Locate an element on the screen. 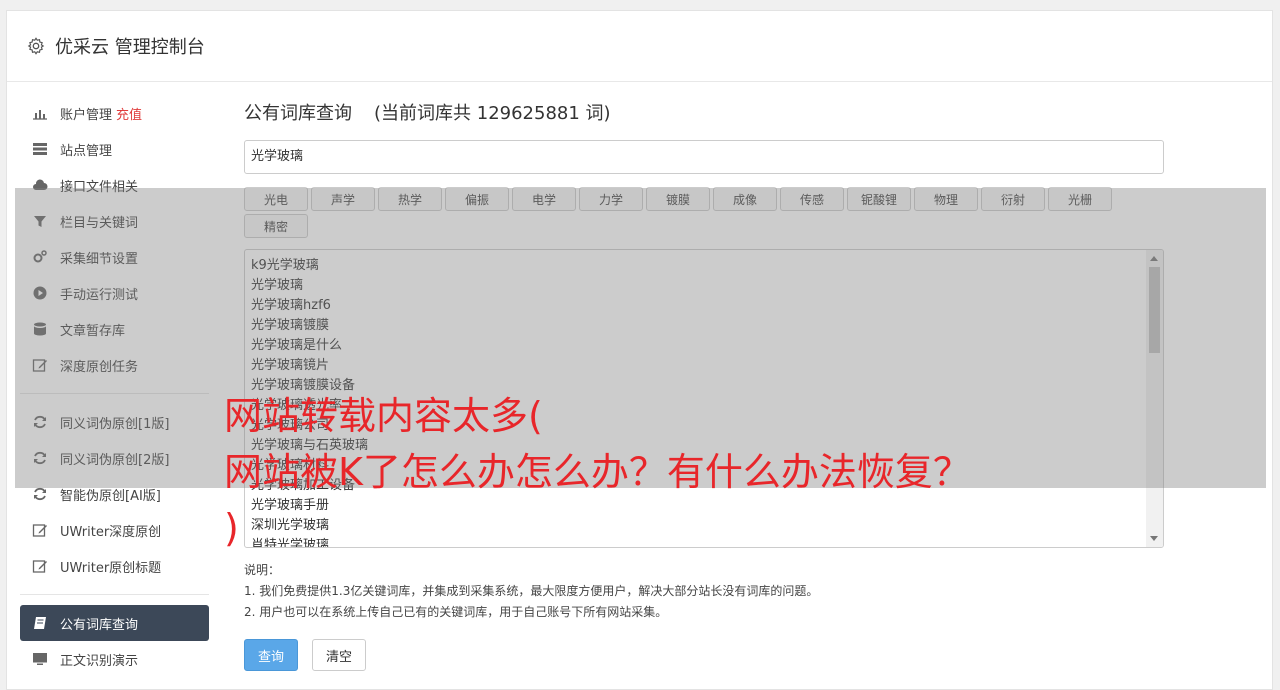 Image resolution: width=1280 pixels, height=690 pixels. gear-icon is located at coordinates (36, 46).